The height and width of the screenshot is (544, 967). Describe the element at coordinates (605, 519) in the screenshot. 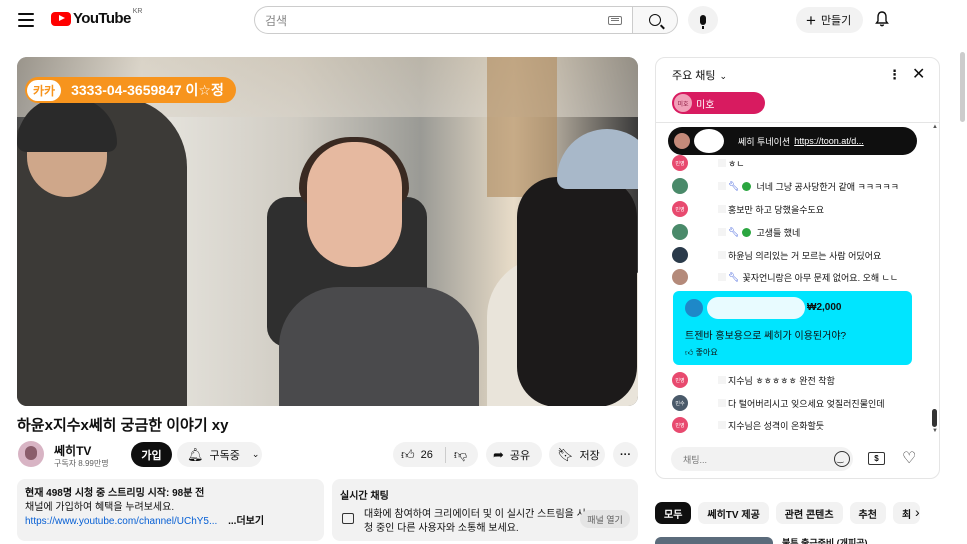

I see `open-panel-button: 패널 열기` at that location.